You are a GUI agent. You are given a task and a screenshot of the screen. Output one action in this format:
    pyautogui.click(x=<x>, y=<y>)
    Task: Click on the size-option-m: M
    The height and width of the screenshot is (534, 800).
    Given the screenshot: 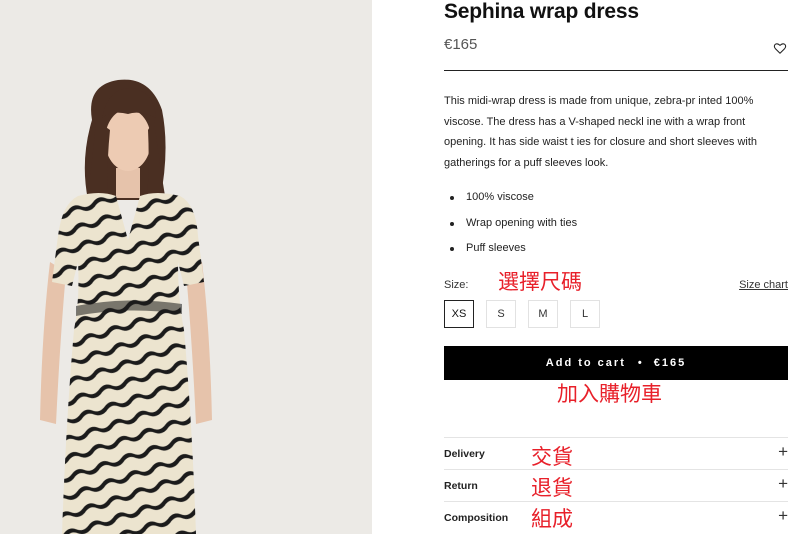 What is the action you would take?
    pyautogui.click(x=543, y=314)
    